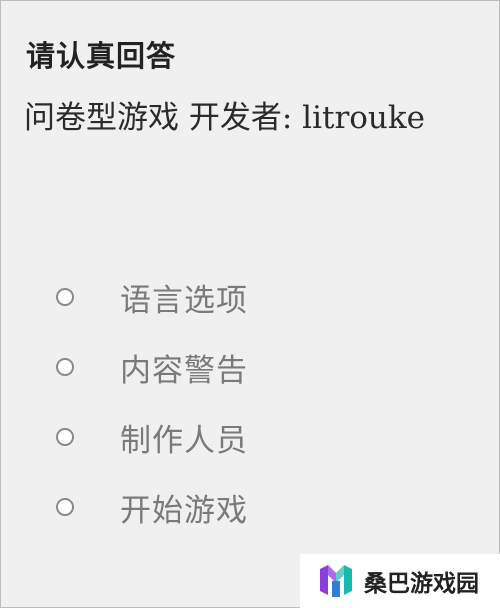 The height and width of the screenshot is (608, 500). What do you see at coordinates (421, 584) in the screenshot?
I see `watermark-text: 桑巴游戏园` at bounding box center [421, 584].